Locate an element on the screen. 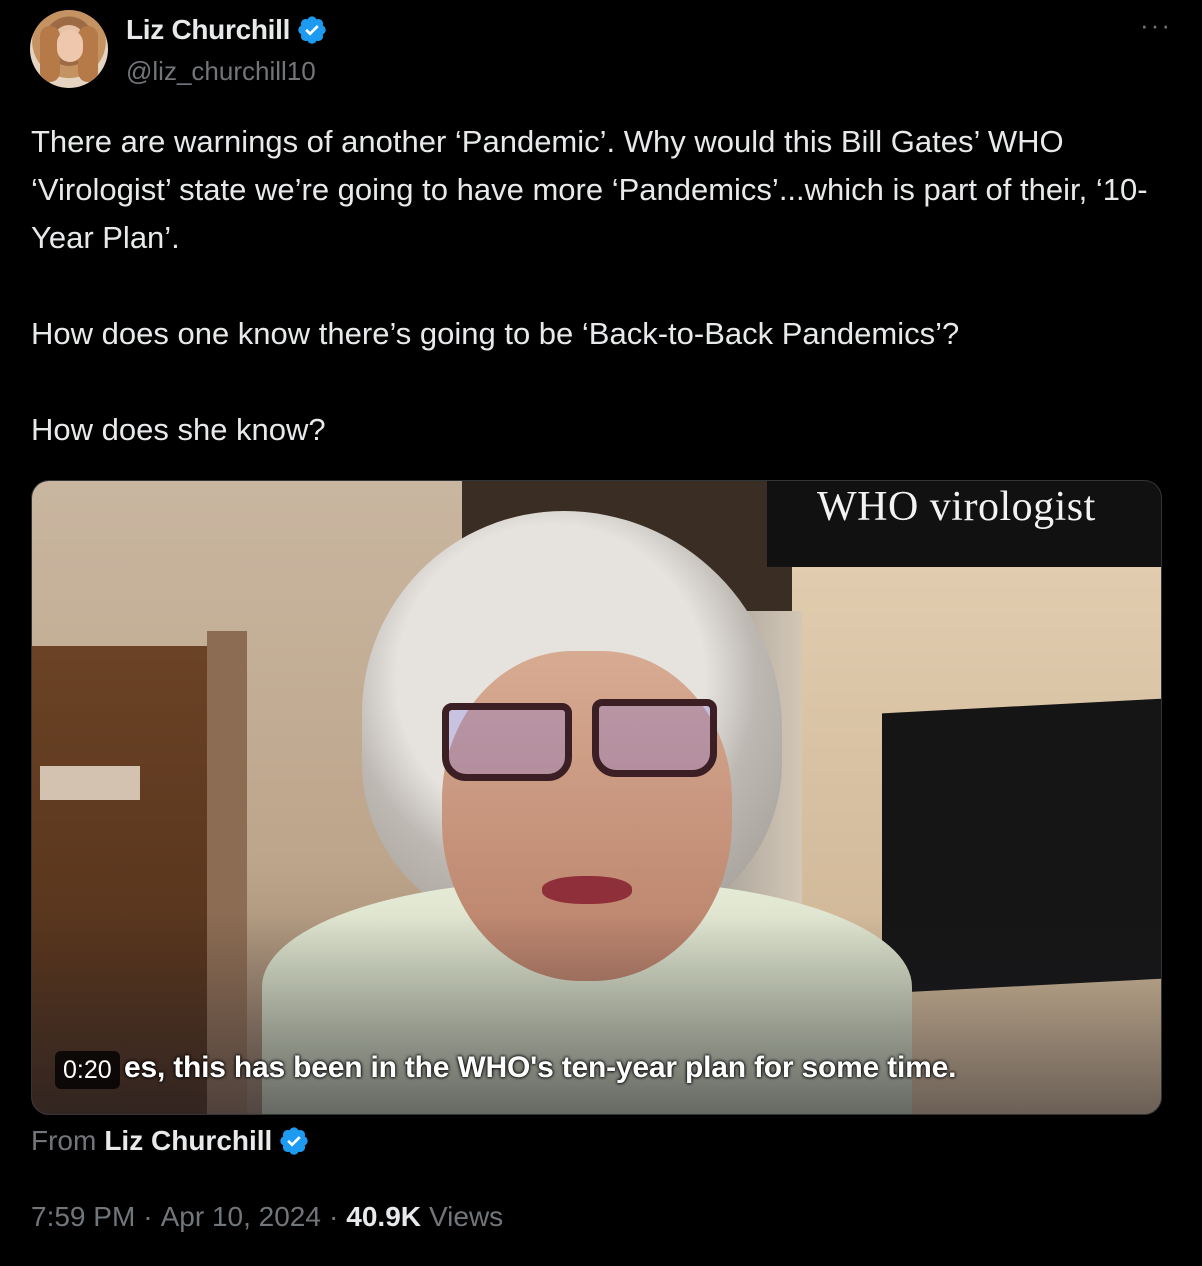 Image resolution: width=1202 pixels, height=1266 pixels. author-handle: @liz_churchill10 is located at coordinates (221, 71).